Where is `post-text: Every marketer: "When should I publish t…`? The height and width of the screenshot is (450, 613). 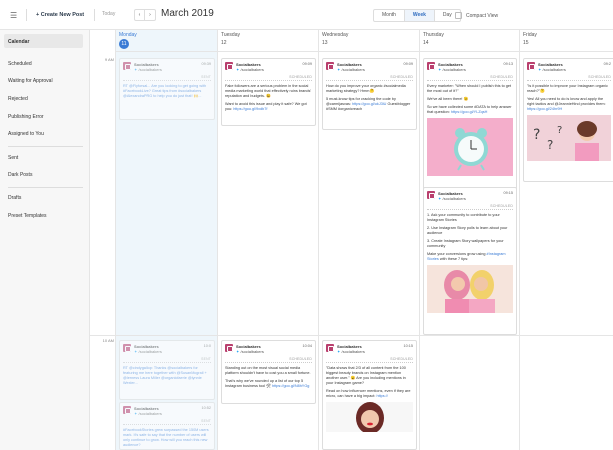
post-text: Every marketer: "When should I publish t… is located at coordinates (469, 99).